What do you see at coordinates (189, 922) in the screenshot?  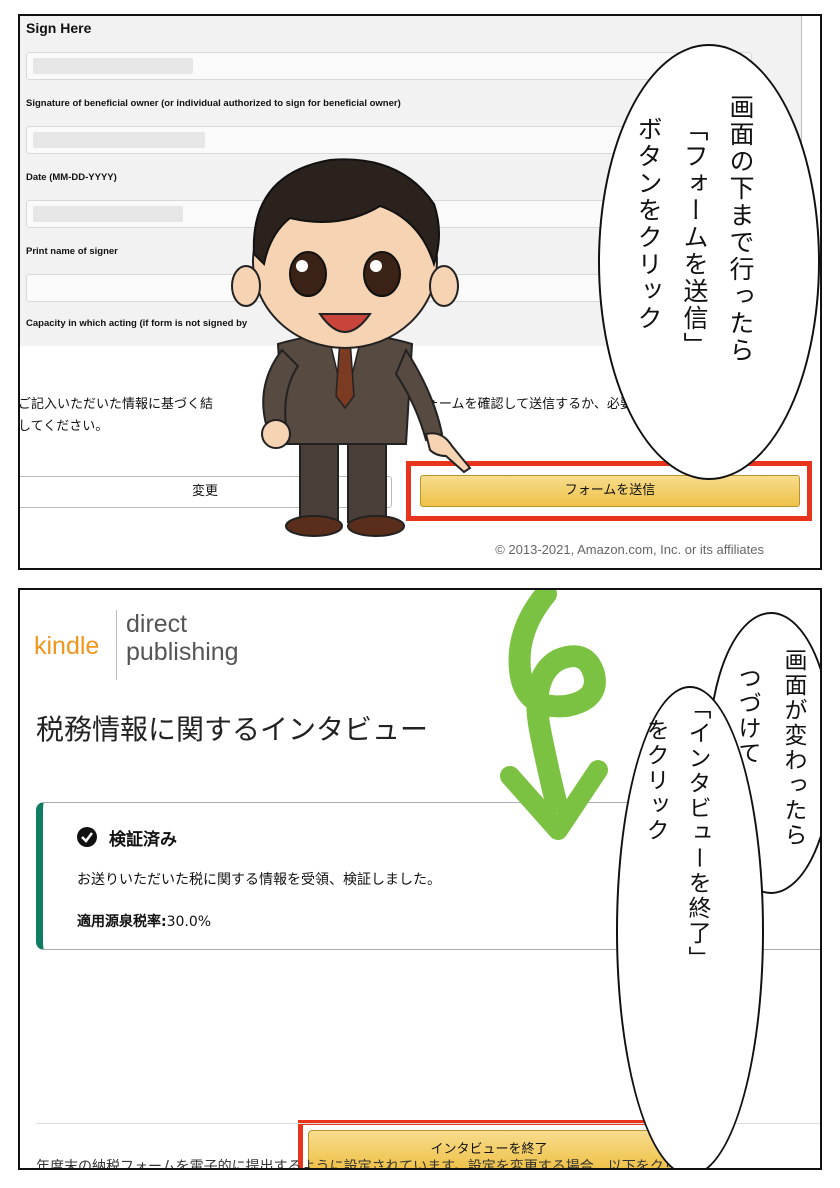 I see `rate-value: 30.0%` at bounding box center [189, 922].